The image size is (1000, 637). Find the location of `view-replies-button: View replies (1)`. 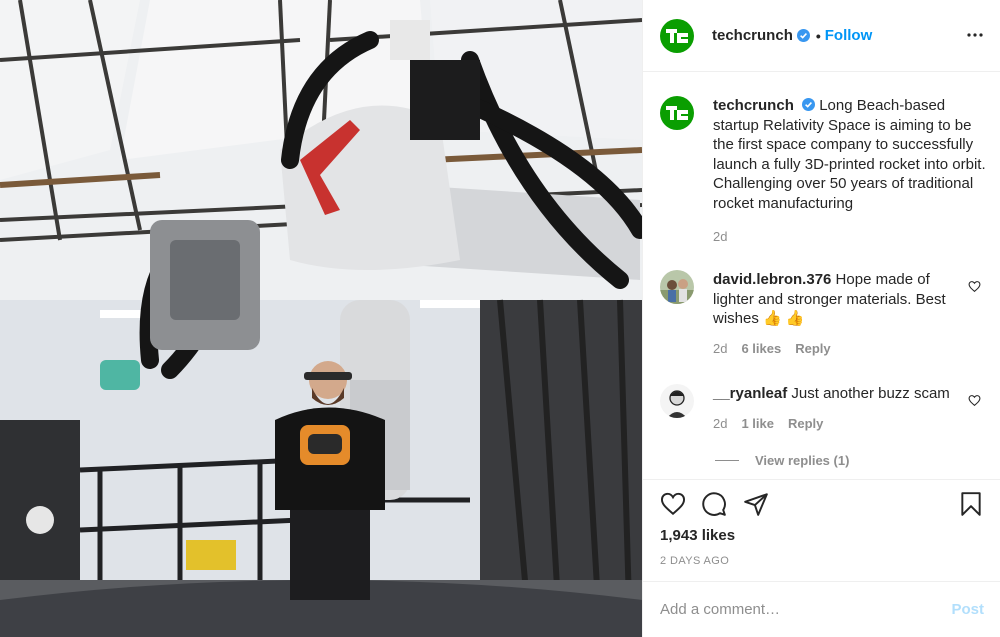

view-replies-button: View replies (1) is located at coordinates (782, 460).